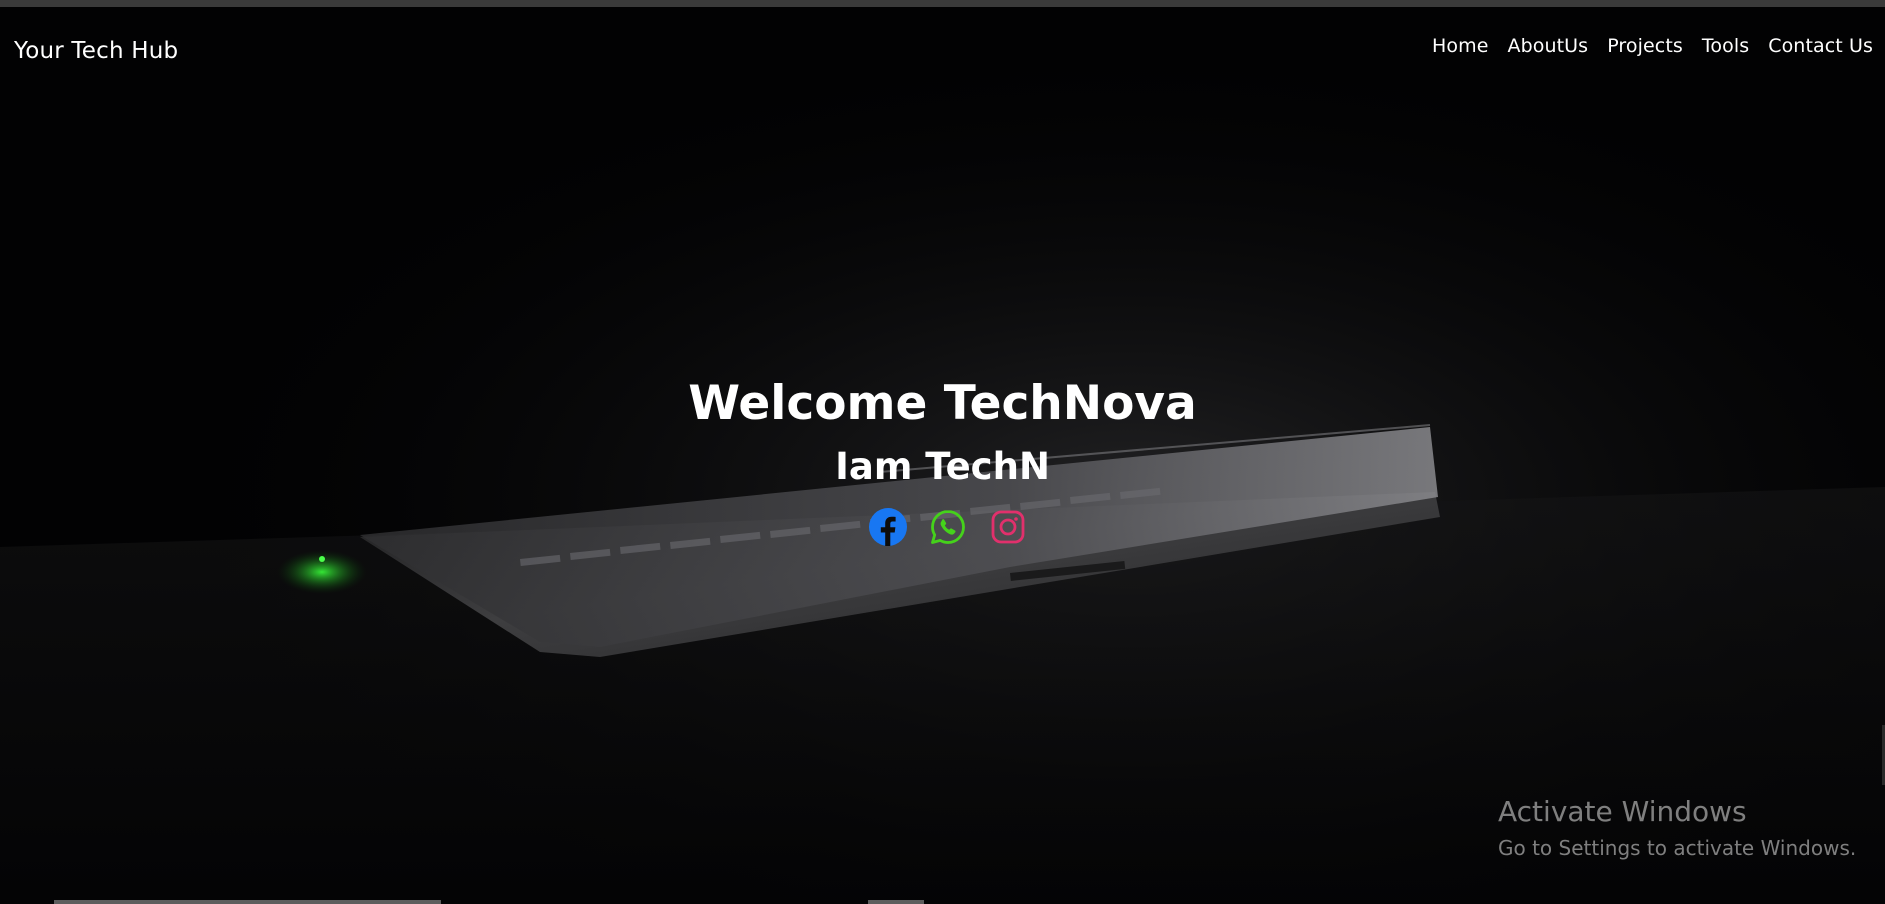 The image size is (1885, 904). Describe the element at coordinates (942, 466) in the screenshot. I see `hero-subtitle: Iam TechN` at that location.